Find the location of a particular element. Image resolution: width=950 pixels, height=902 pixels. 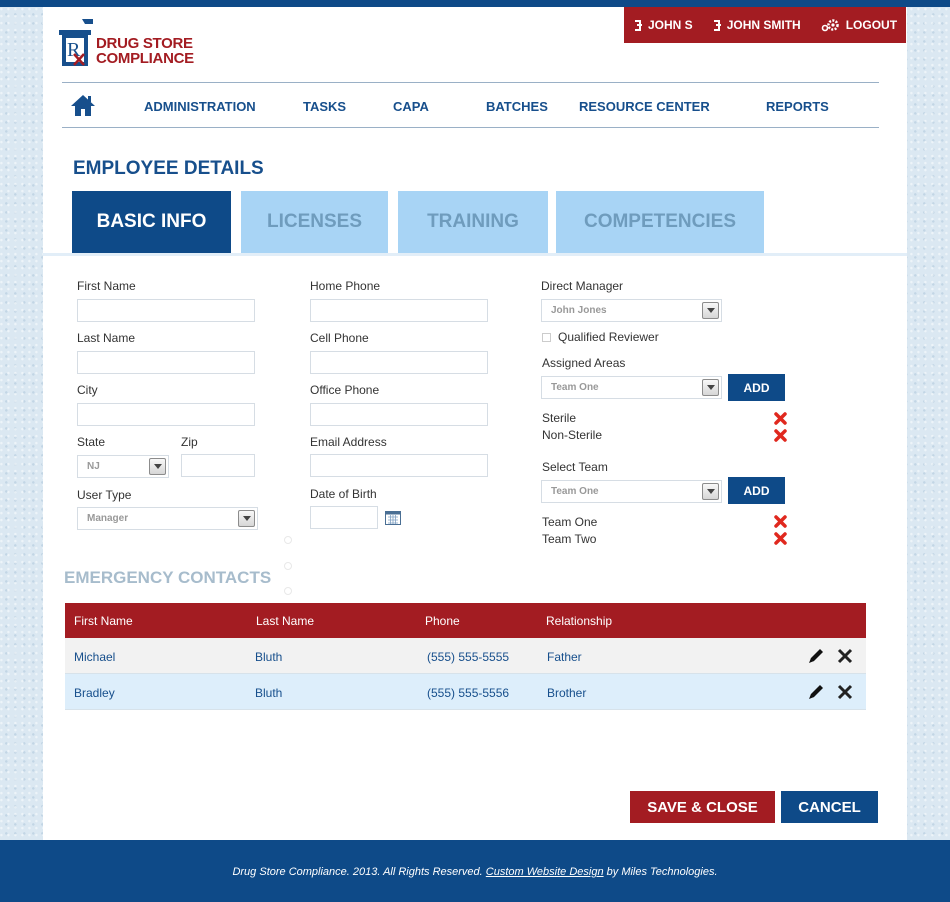

state-value: NJ is located at coordinates (93, 466).